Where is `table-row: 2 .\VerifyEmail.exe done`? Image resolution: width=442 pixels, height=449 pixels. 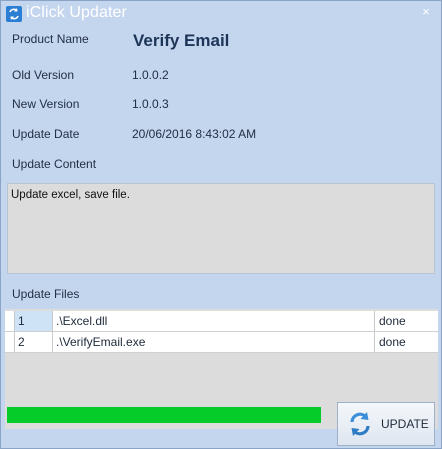 table-row: 2 .\VerifyEmail.exe done is located at coordinates (221, 342).